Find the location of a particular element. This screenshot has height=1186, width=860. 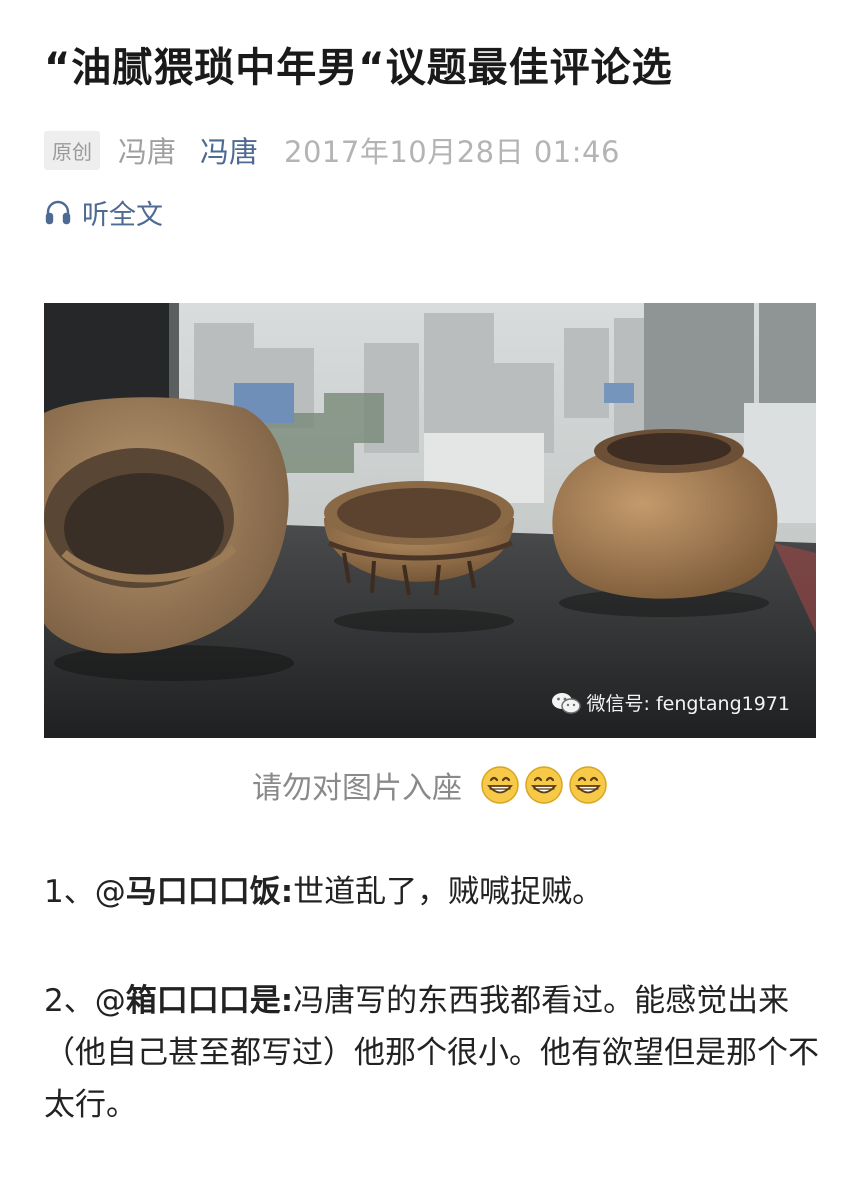

caption-emojis is located at coordinates (542, 785).